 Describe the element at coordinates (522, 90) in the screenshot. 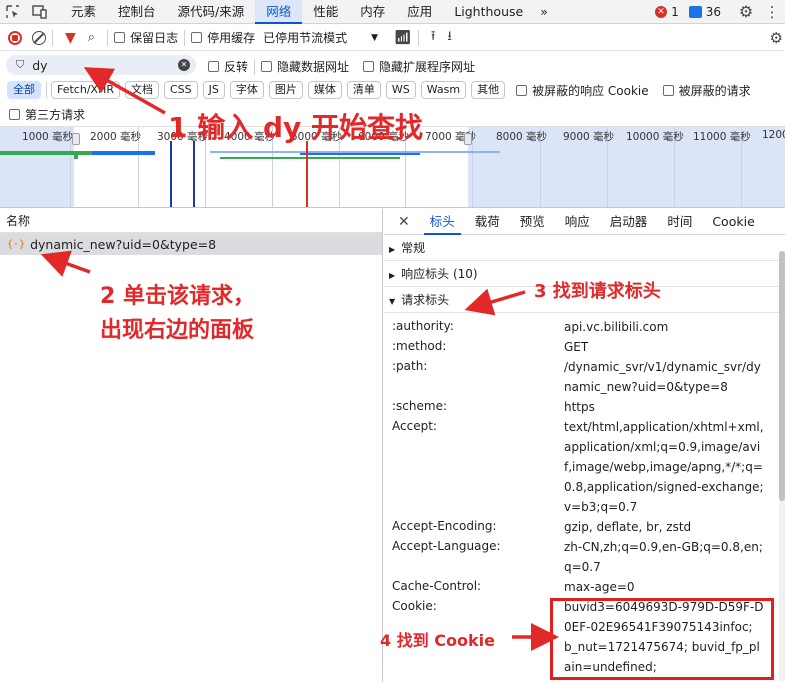

I see `blocked-cookies-checkbox` at that location.